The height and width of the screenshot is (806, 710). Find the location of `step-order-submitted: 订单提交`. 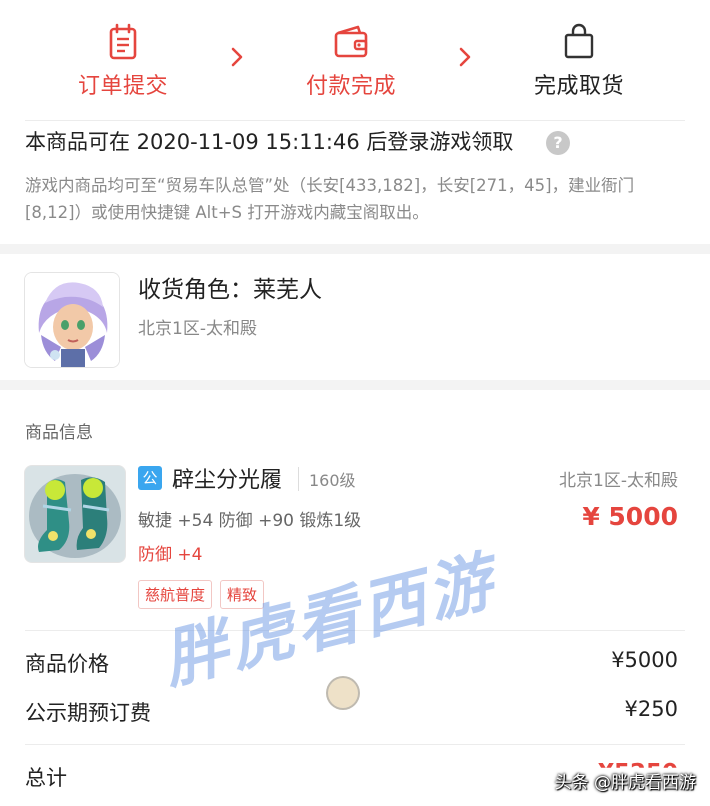

step-order-submitted: 订单提交 is located at coordinates (123, 61).